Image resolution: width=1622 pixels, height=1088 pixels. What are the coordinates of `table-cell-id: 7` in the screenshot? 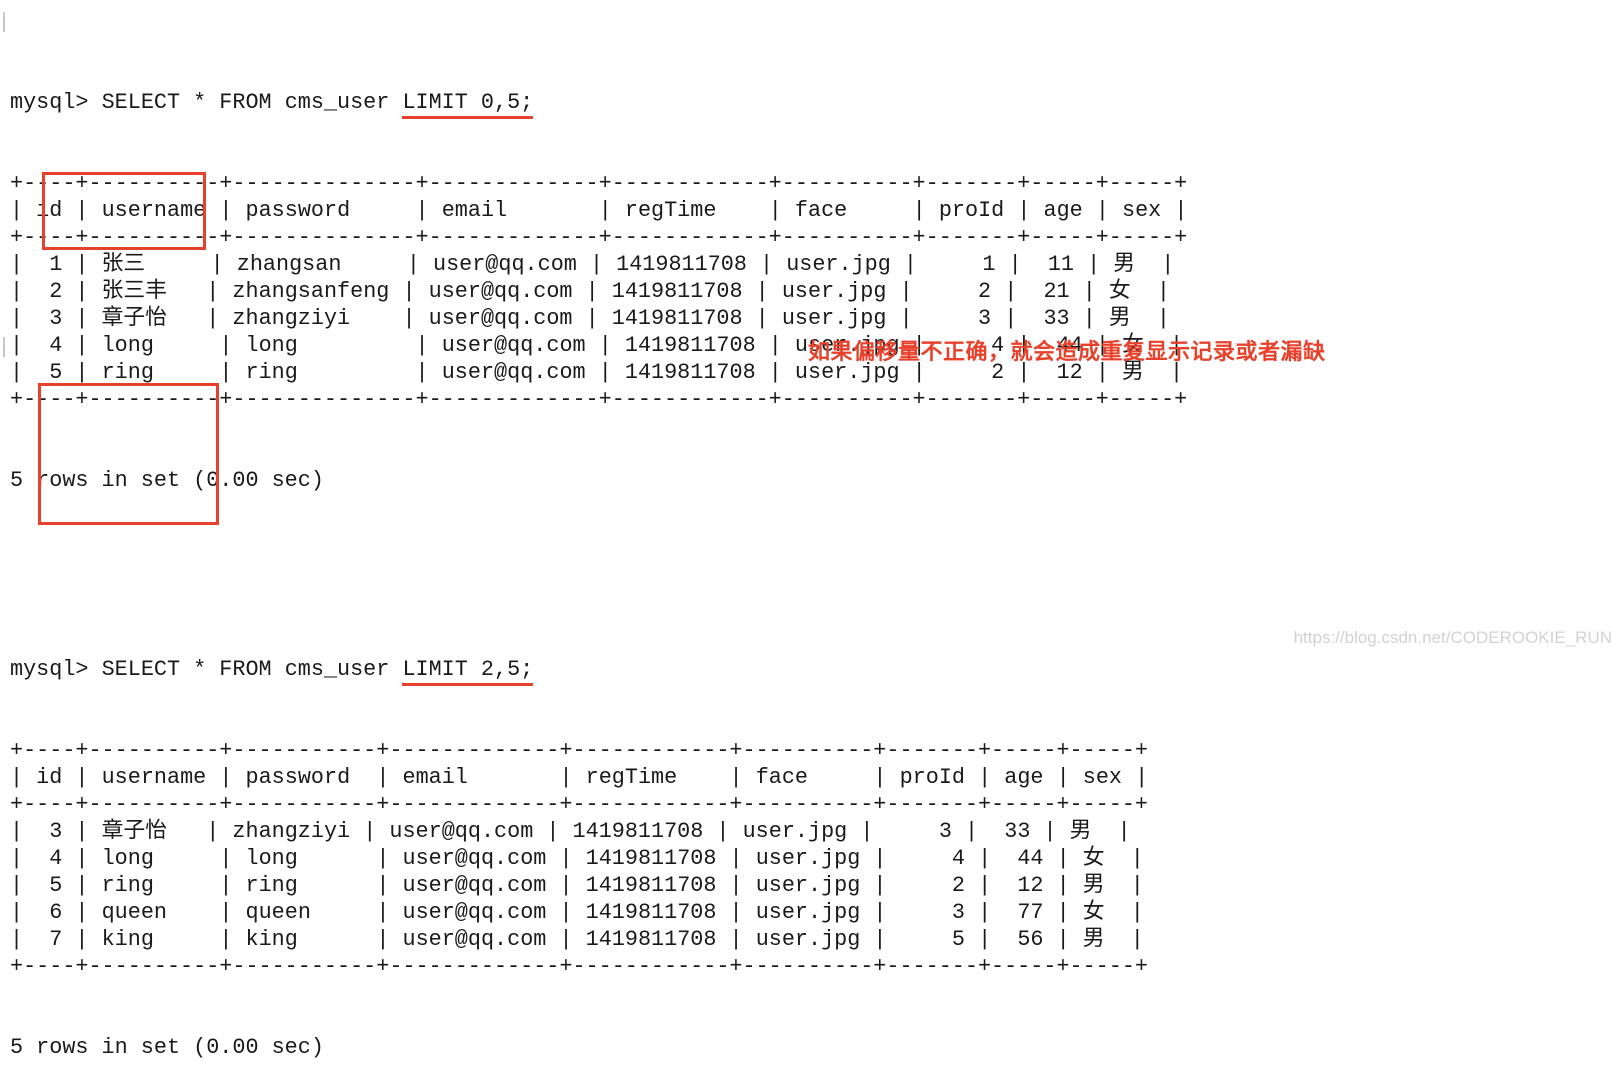 It's located at (49, 939).